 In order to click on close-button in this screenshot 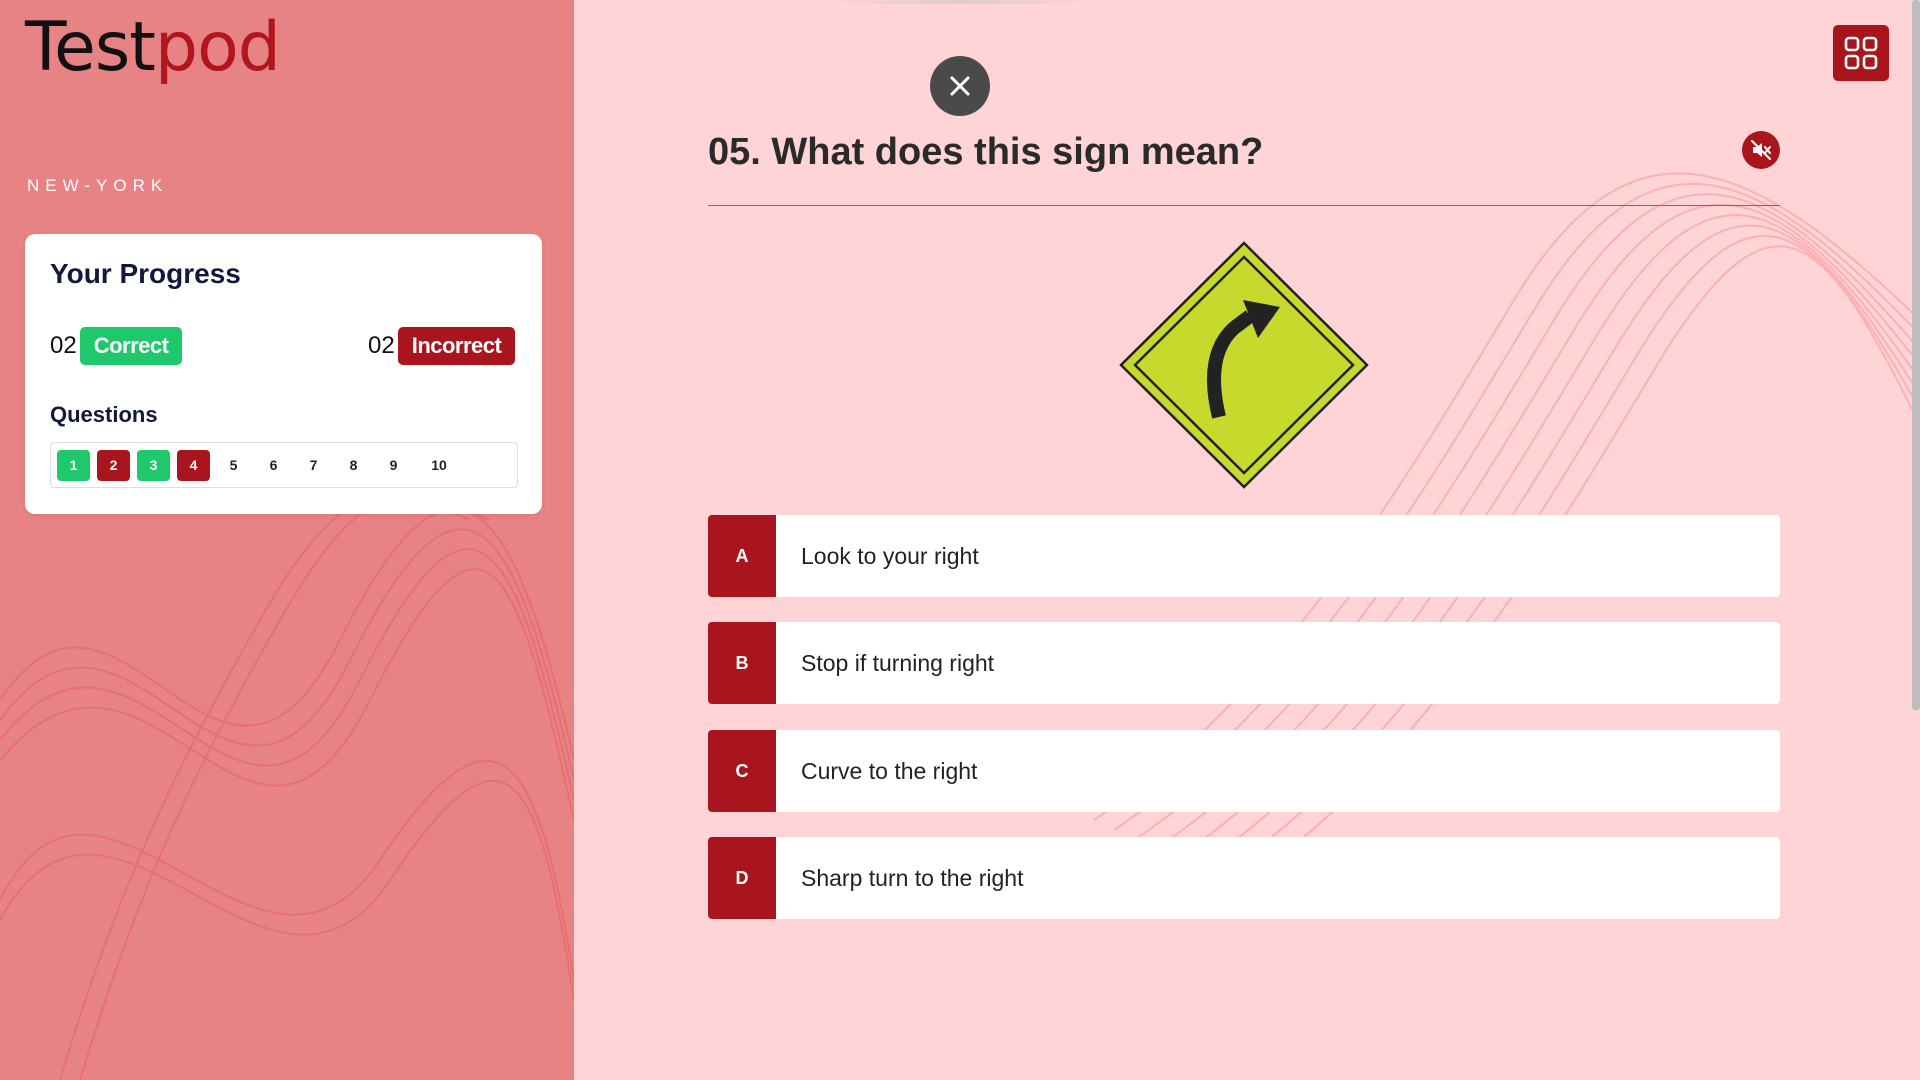, I will do `click(960, 86)`.